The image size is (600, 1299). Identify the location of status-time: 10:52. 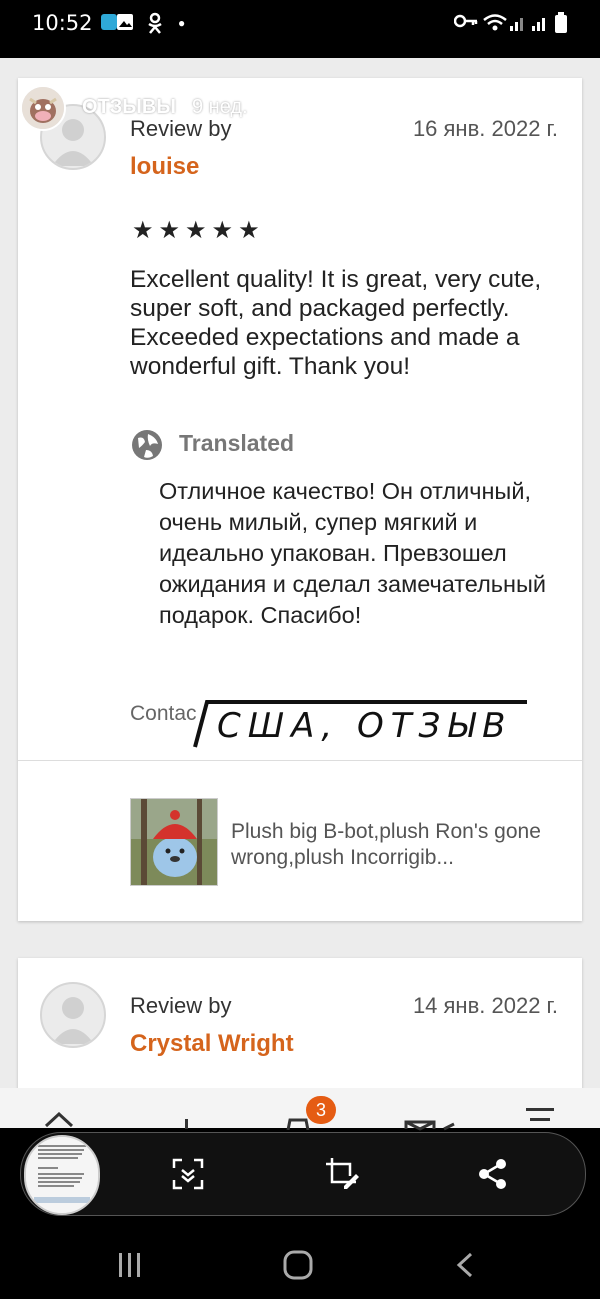
(62, 23).